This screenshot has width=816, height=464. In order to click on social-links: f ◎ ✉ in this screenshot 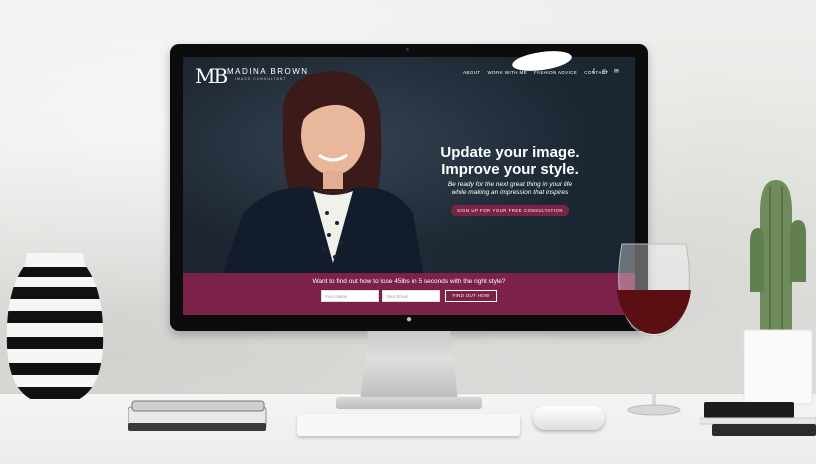, I will do `click(606, 72)`.